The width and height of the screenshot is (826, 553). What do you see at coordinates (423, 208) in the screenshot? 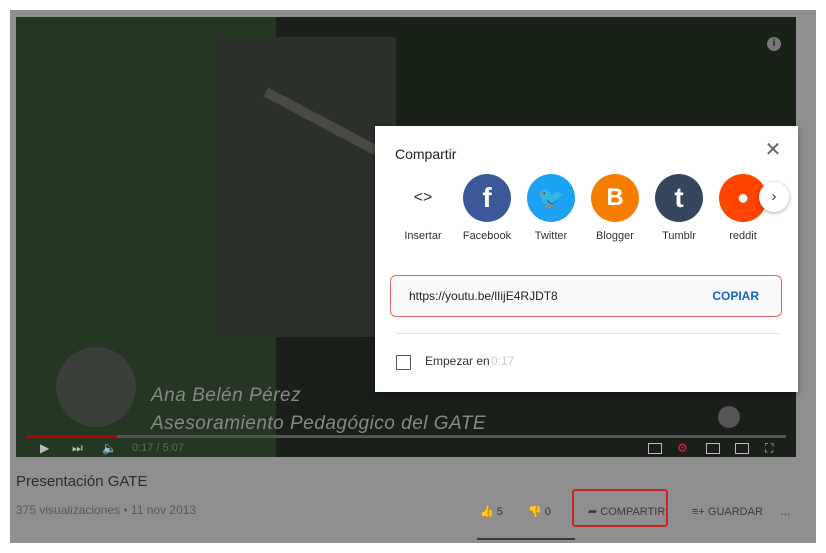
I see `share-embed: <> Insertar` at bounding box center [423, 208].